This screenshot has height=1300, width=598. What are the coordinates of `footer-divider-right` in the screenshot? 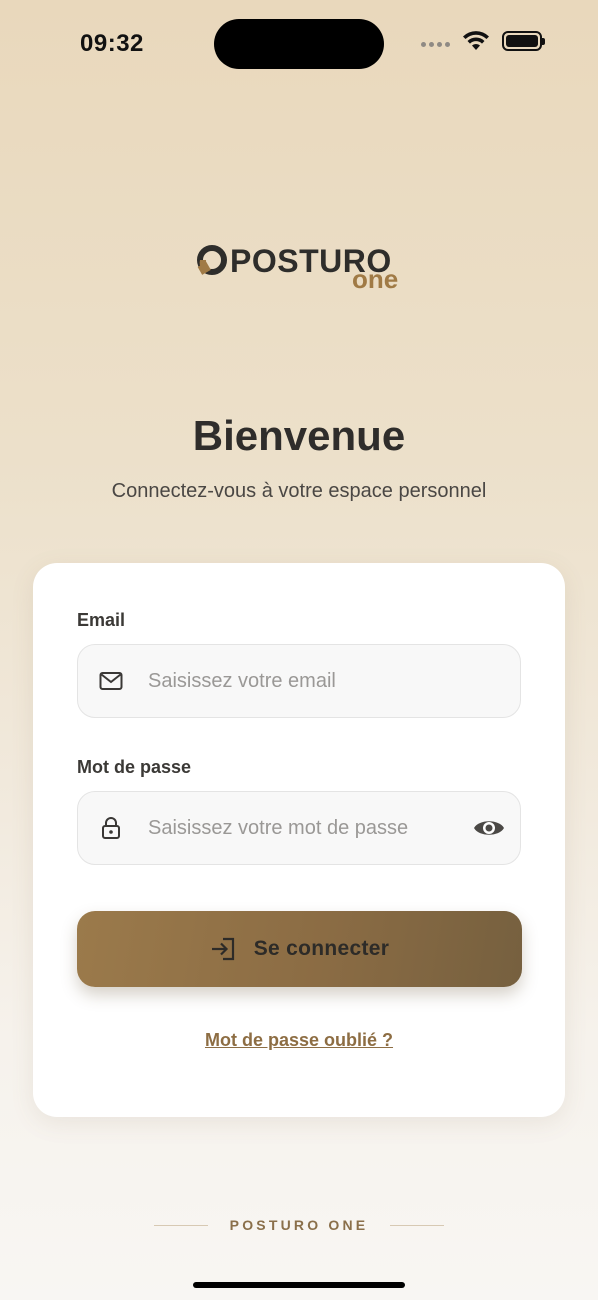 It's located at (417, 1225).